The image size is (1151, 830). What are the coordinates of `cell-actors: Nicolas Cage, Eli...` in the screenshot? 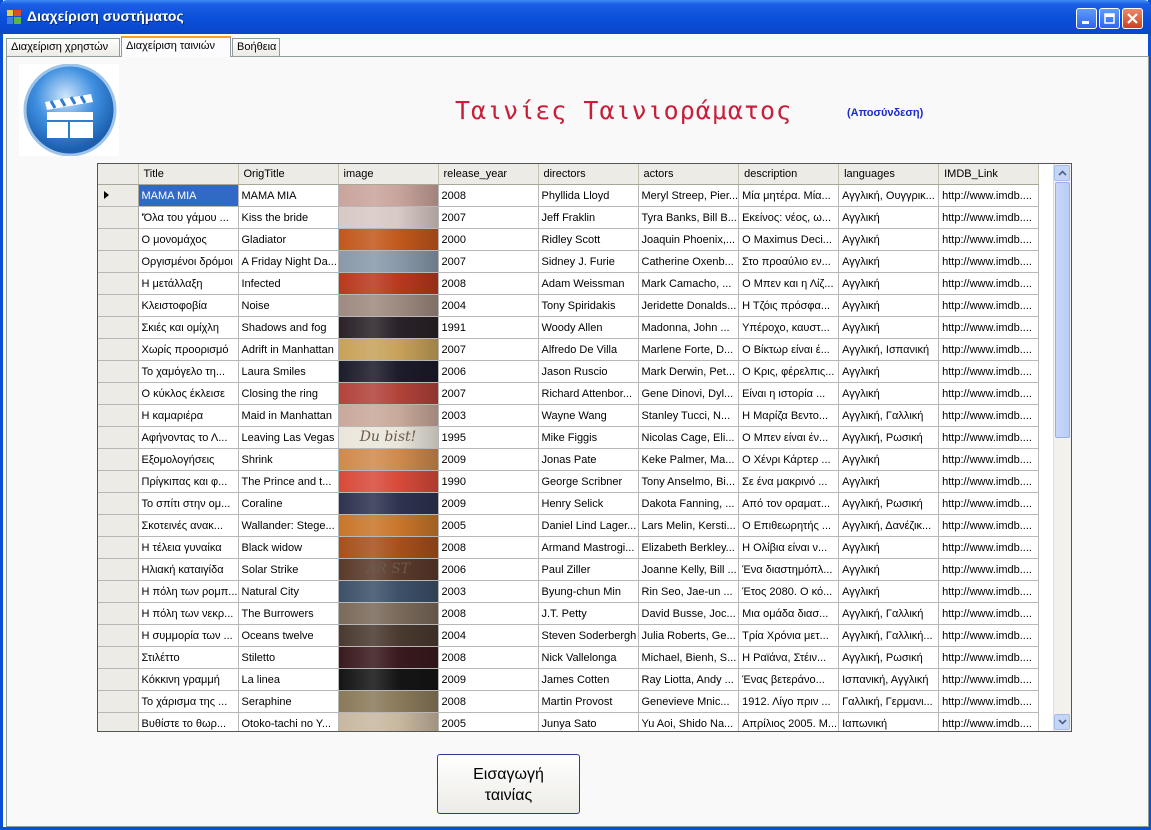 It's located at (689, 437).